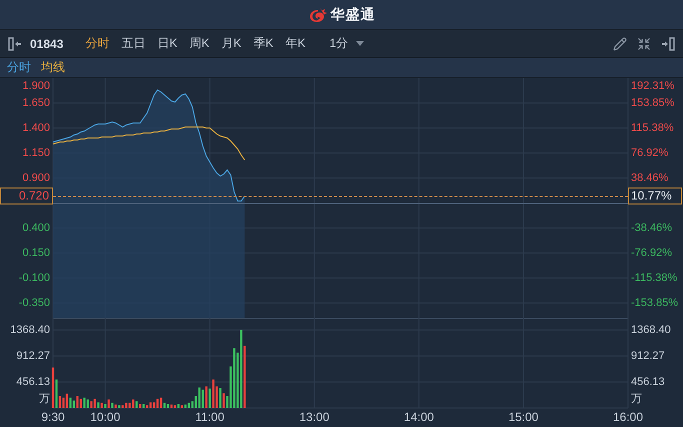 The image size is (683, 427). Describe the element at coordinates (318, 14) in the screenshot. I see `logo-icon` at that location.